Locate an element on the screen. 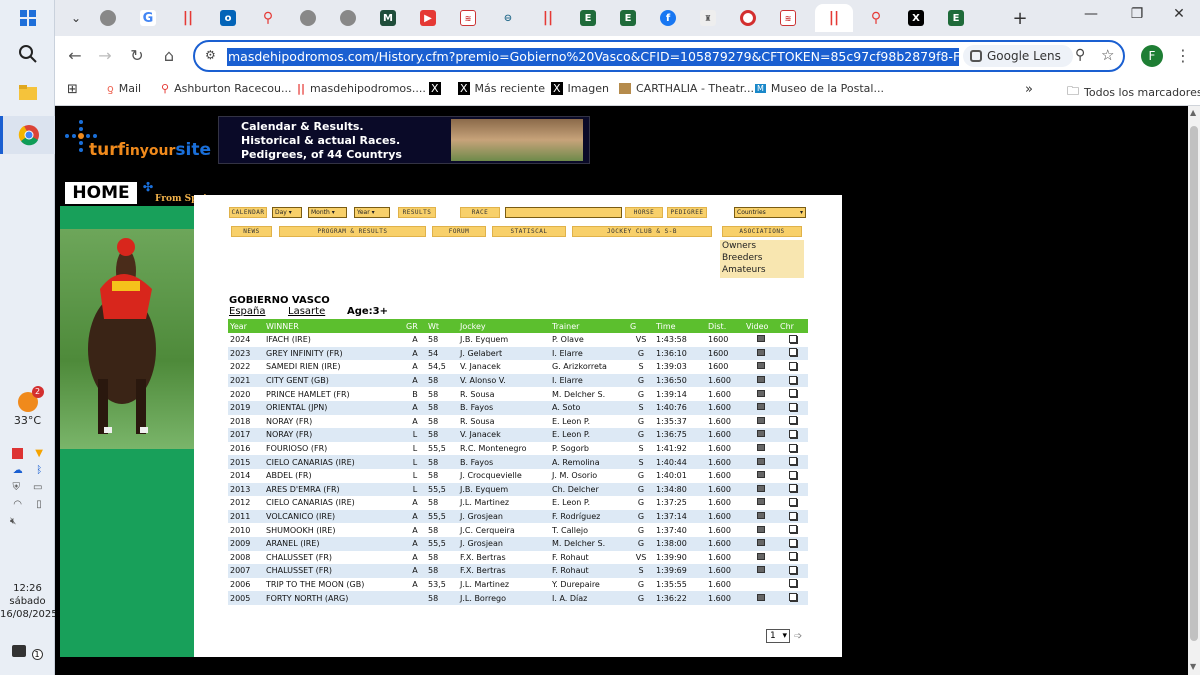 The height and width of the screenshot is (675, 1200). table-cell: CIELO CANARIAS (IRE) is located at coordinates (334, 503).